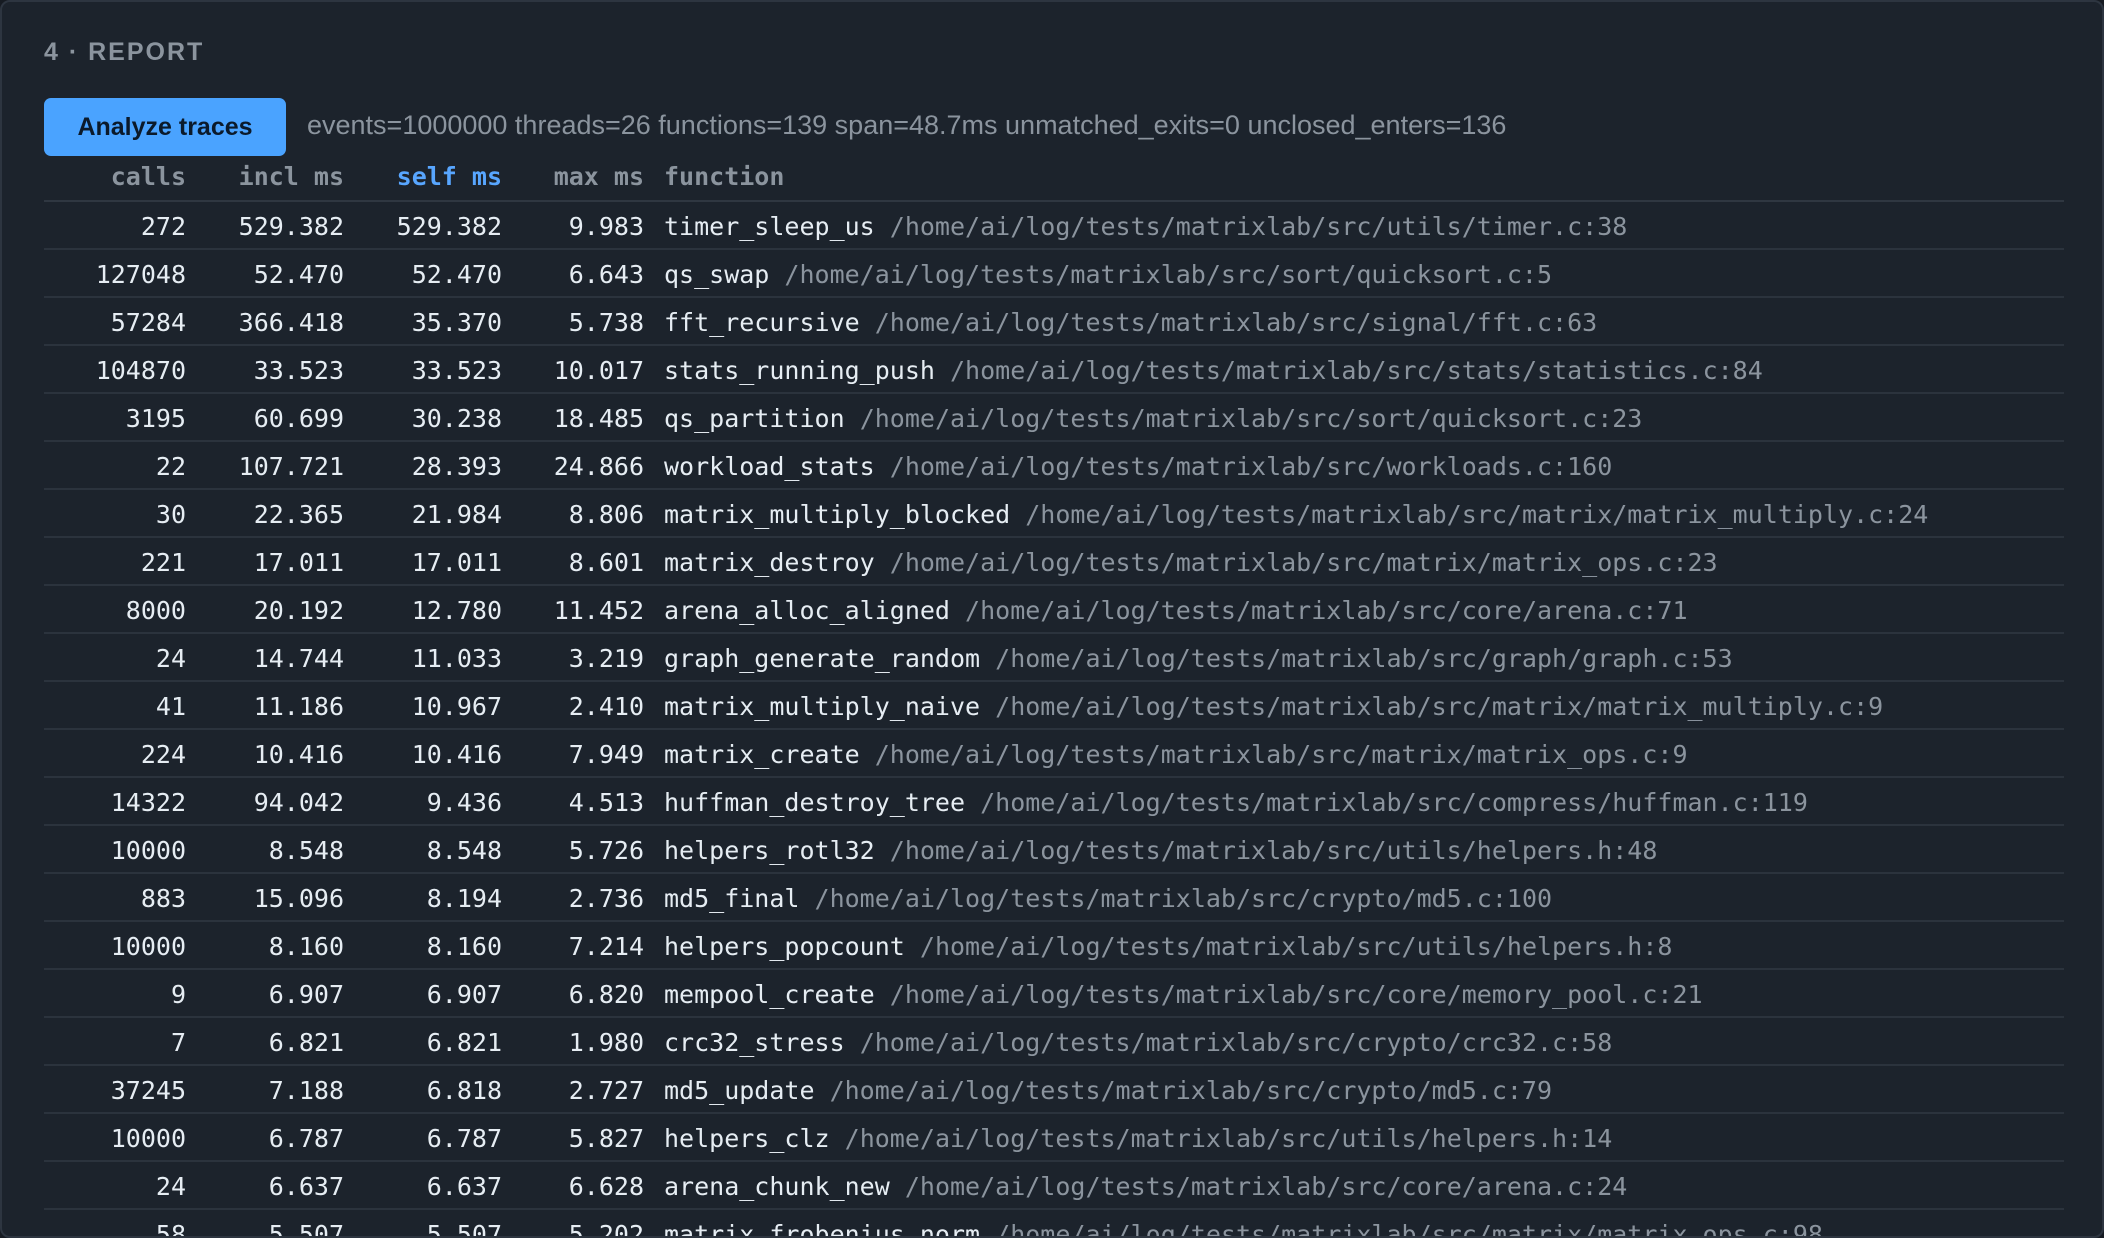 The image size is (2104, 1238). What do you see at coordinates (298, 370) in the screenshot?
I see `incl-ms-cell: 33.523` at bounding box center [298, 370].